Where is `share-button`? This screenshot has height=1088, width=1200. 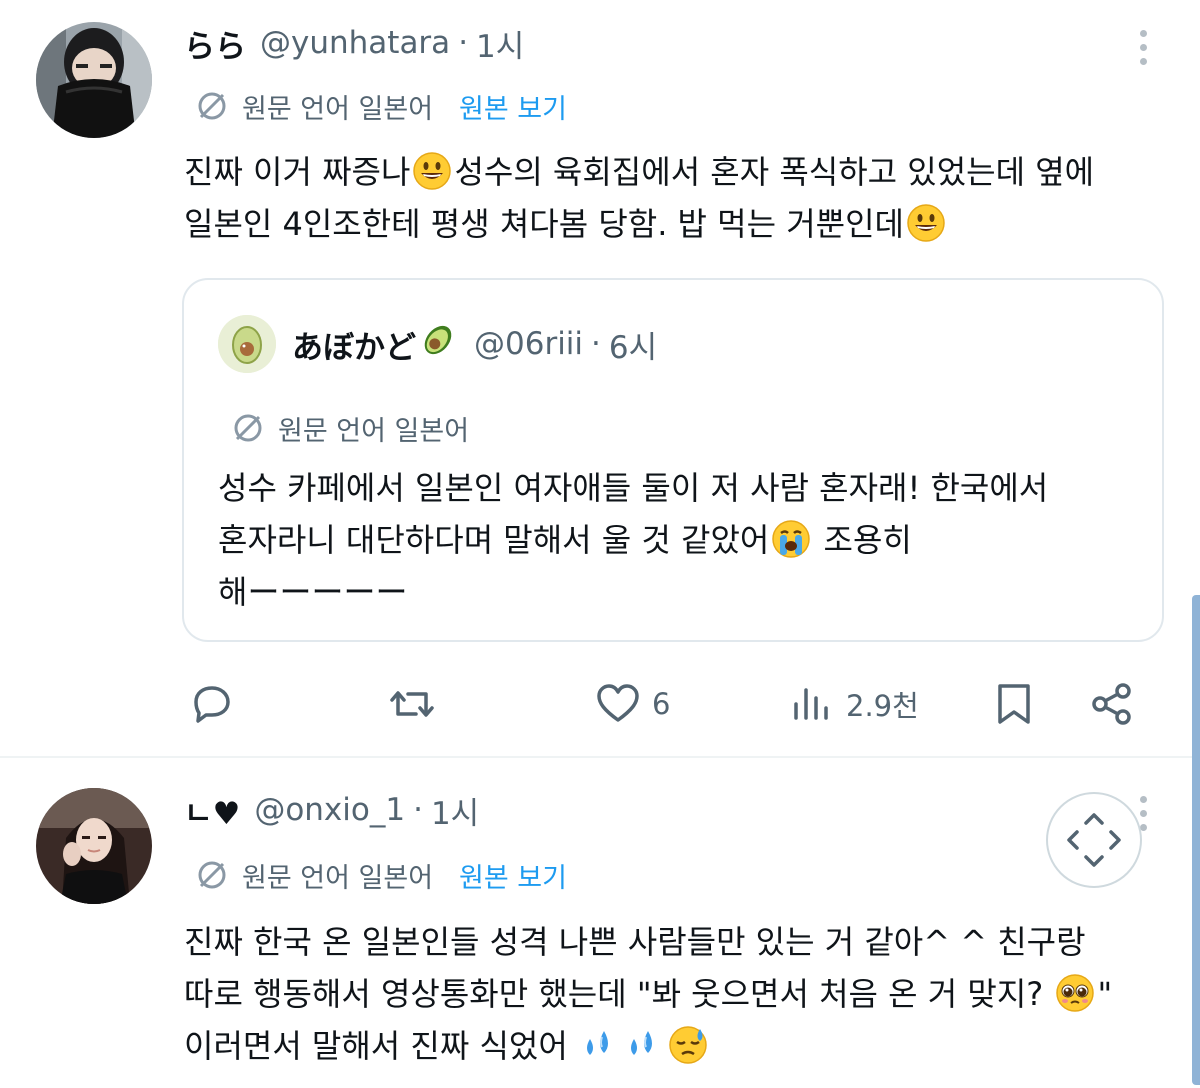 share-button is located at coordinates (1112, 704).